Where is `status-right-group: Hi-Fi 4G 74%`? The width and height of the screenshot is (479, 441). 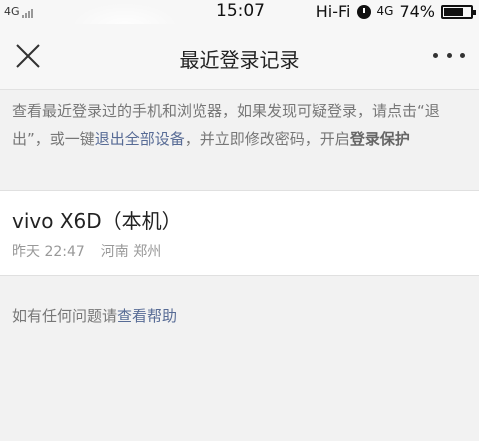
status-right-group: Hi-Fi 4G 74% is located at coordinates (395, 11).